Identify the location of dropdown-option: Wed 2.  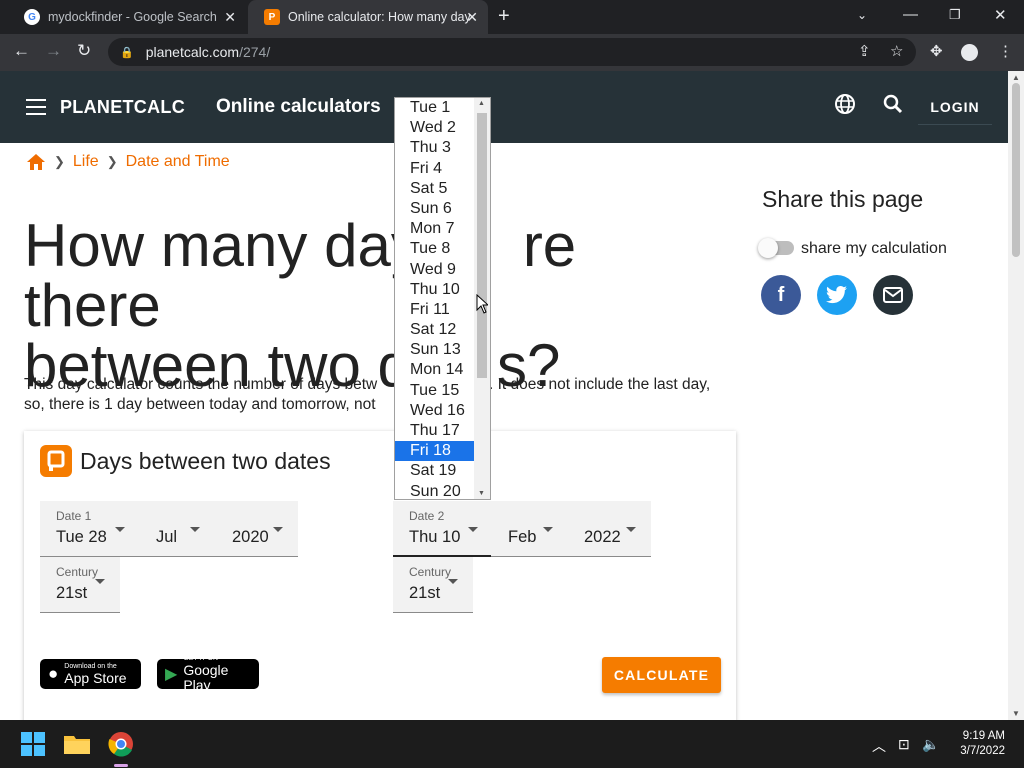
(435, 128).